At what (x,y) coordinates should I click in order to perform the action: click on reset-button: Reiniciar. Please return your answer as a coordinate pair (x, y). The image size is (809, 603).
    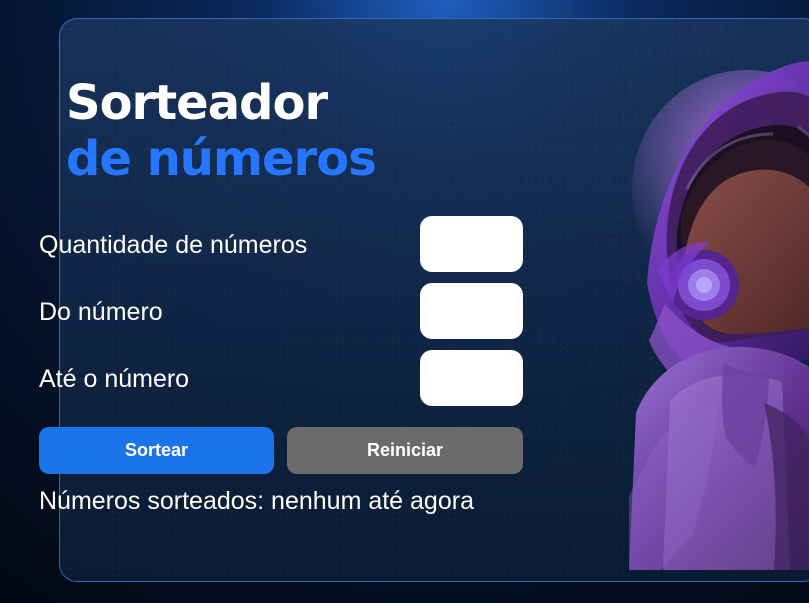
    Looking at the image, I should click on (405, 450).